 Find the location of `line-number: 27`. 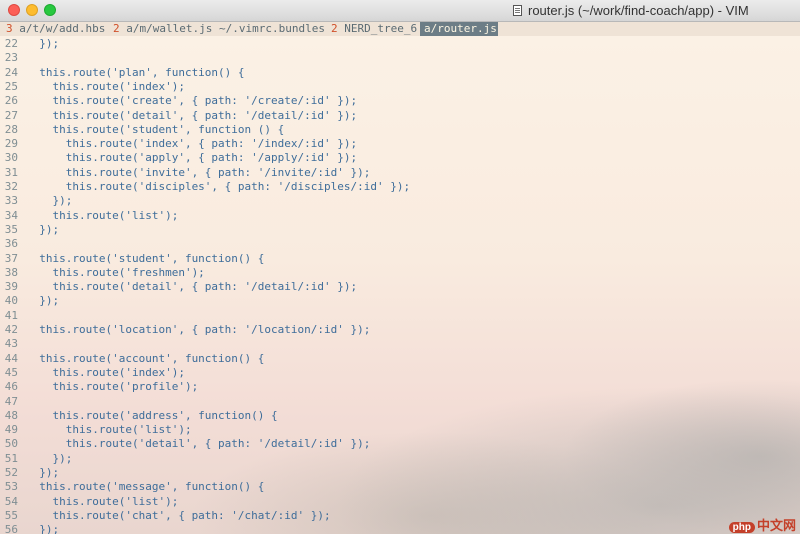

line-number: 27 is located at coordinates (11, 115).